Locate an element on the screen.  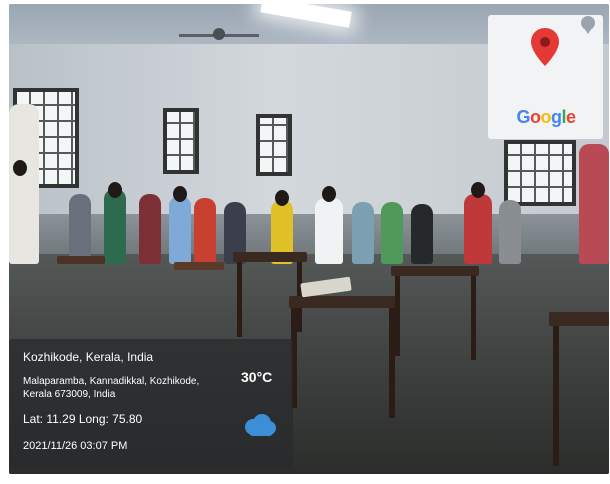
map-badge: Google is located at coordinates (545, 77).